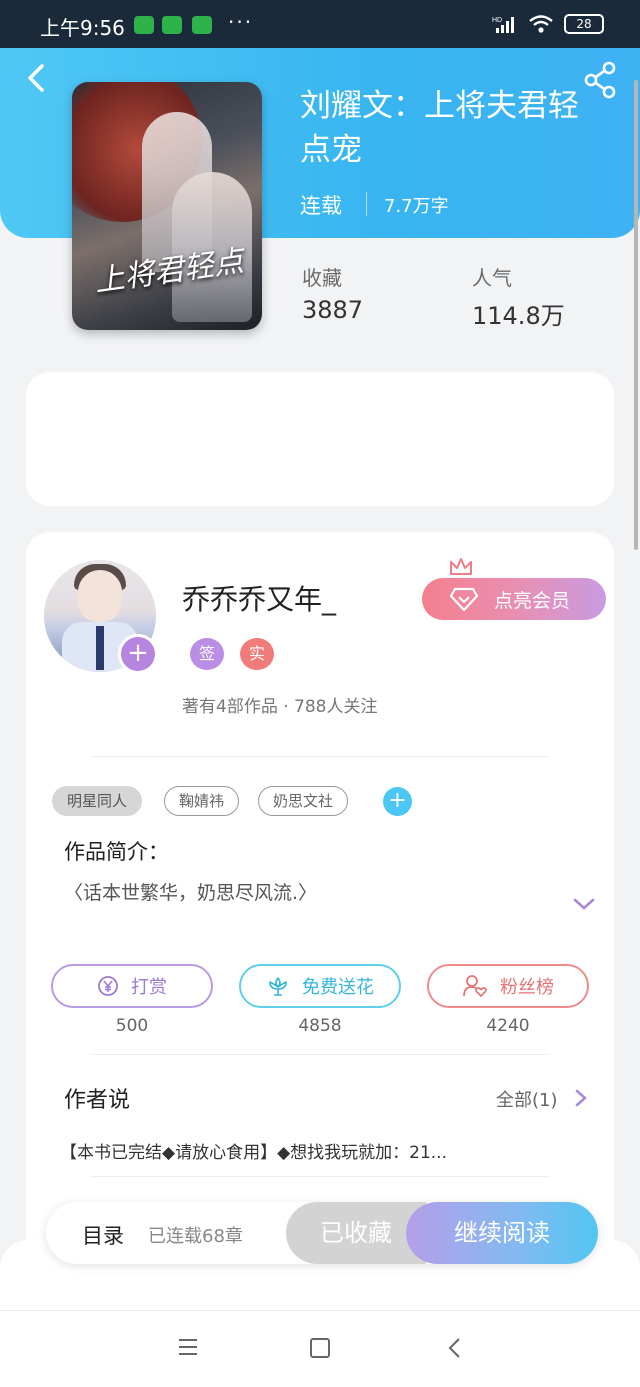 This screenshot has width=640, height=1387. Describe the element at coordinates (320, 1348) in the screenshot. I see `home-icon` at that location.